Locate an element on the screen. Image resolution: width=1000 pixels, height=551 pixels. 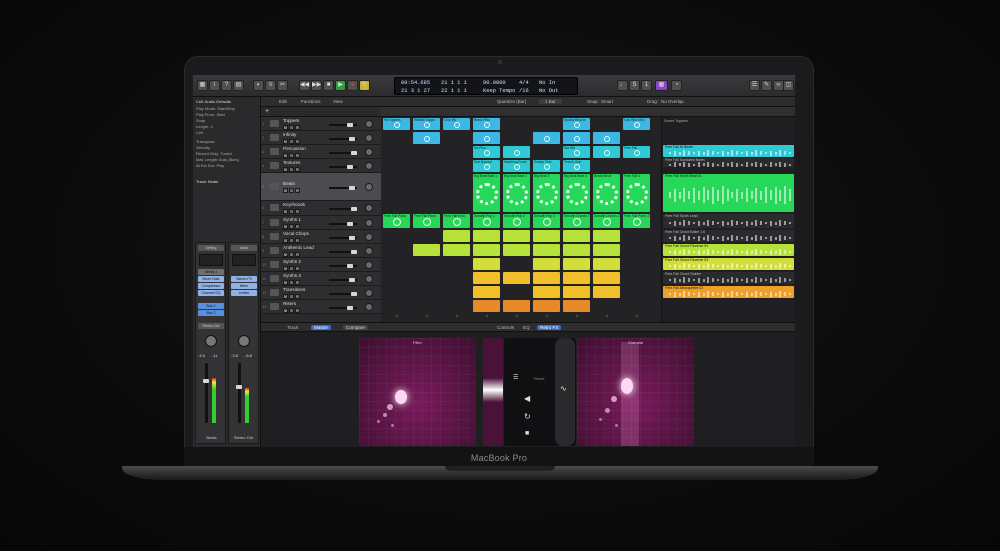
timeline-region: Free Fall Synth Lead is located at coordinates (728, 221).